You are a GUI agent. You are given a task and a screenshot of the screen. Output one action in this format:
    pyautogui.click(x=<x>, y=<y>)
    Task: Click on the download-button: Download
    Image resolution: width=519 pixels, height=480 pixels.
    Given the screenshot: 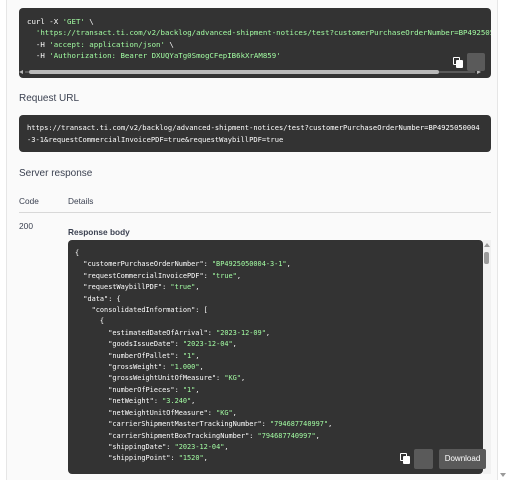 What is the action you would take?
    pyautogui.click(x=462, y=459)
    